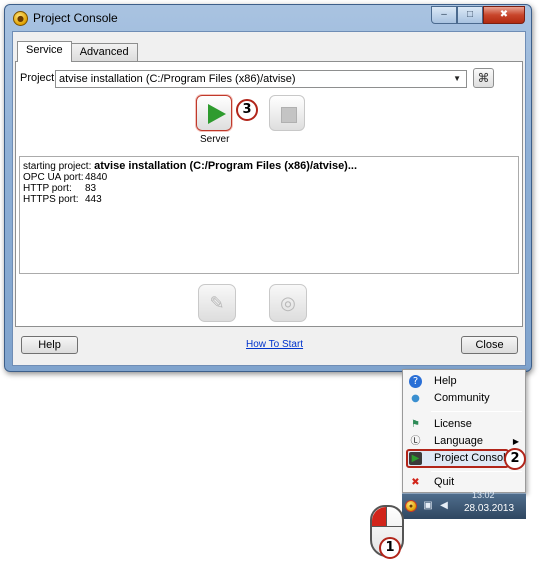  Describe the element at coordinates (415, 398) in the screenshot. I see `globe-icon: ●` at that location.